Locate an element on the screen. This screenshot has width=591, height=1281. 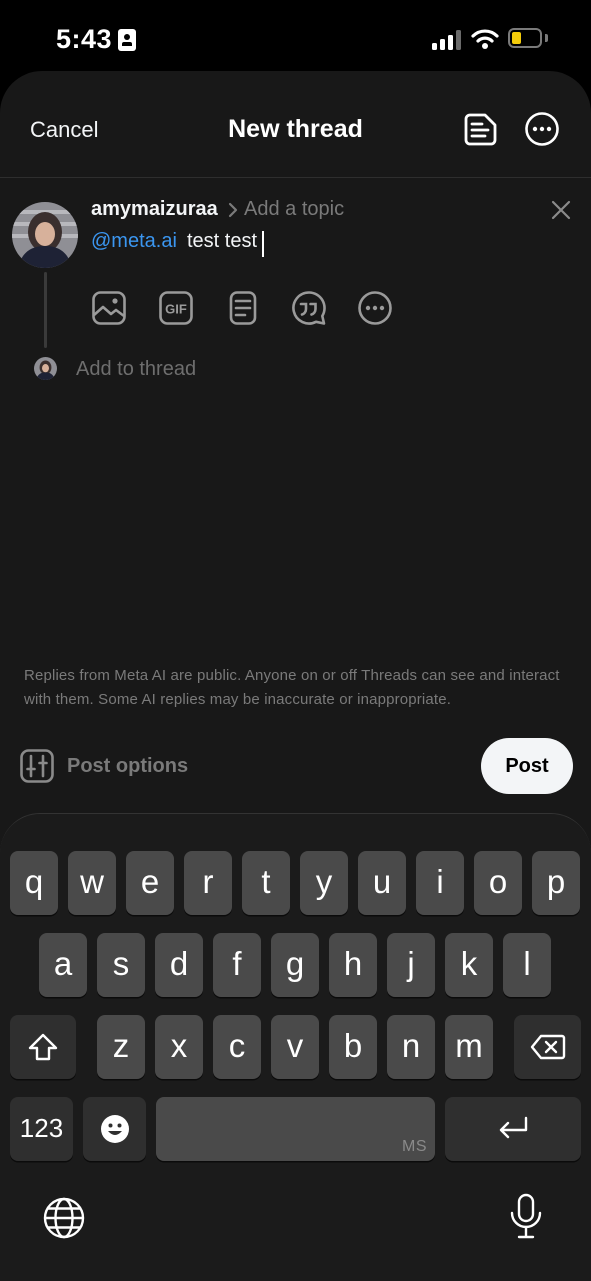
key-p: p is located at coordinates (556, 883).